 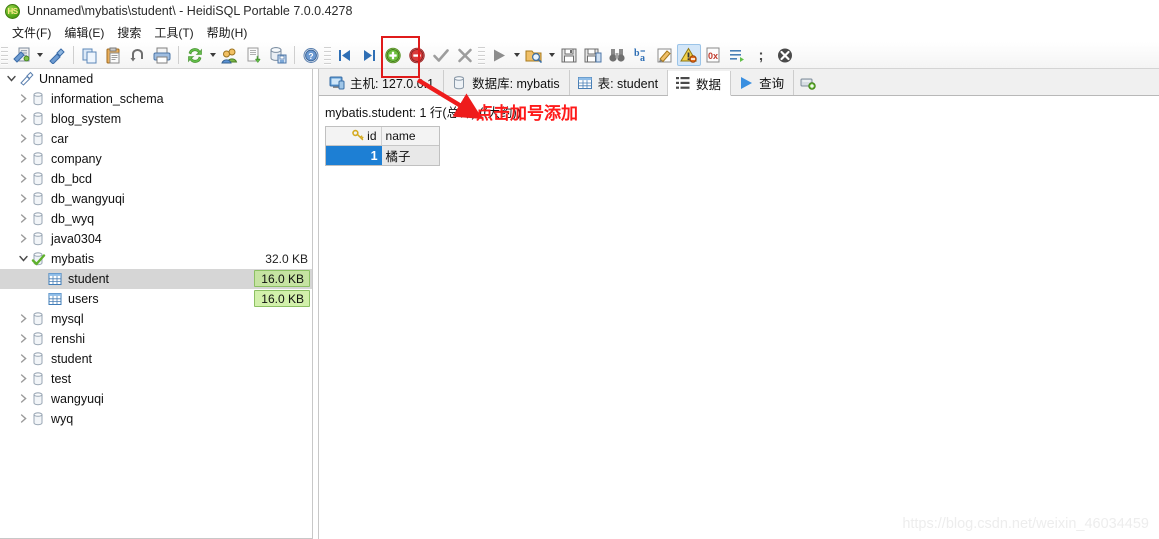 I want to click on refresh-icon, so click(x=195, y=55).